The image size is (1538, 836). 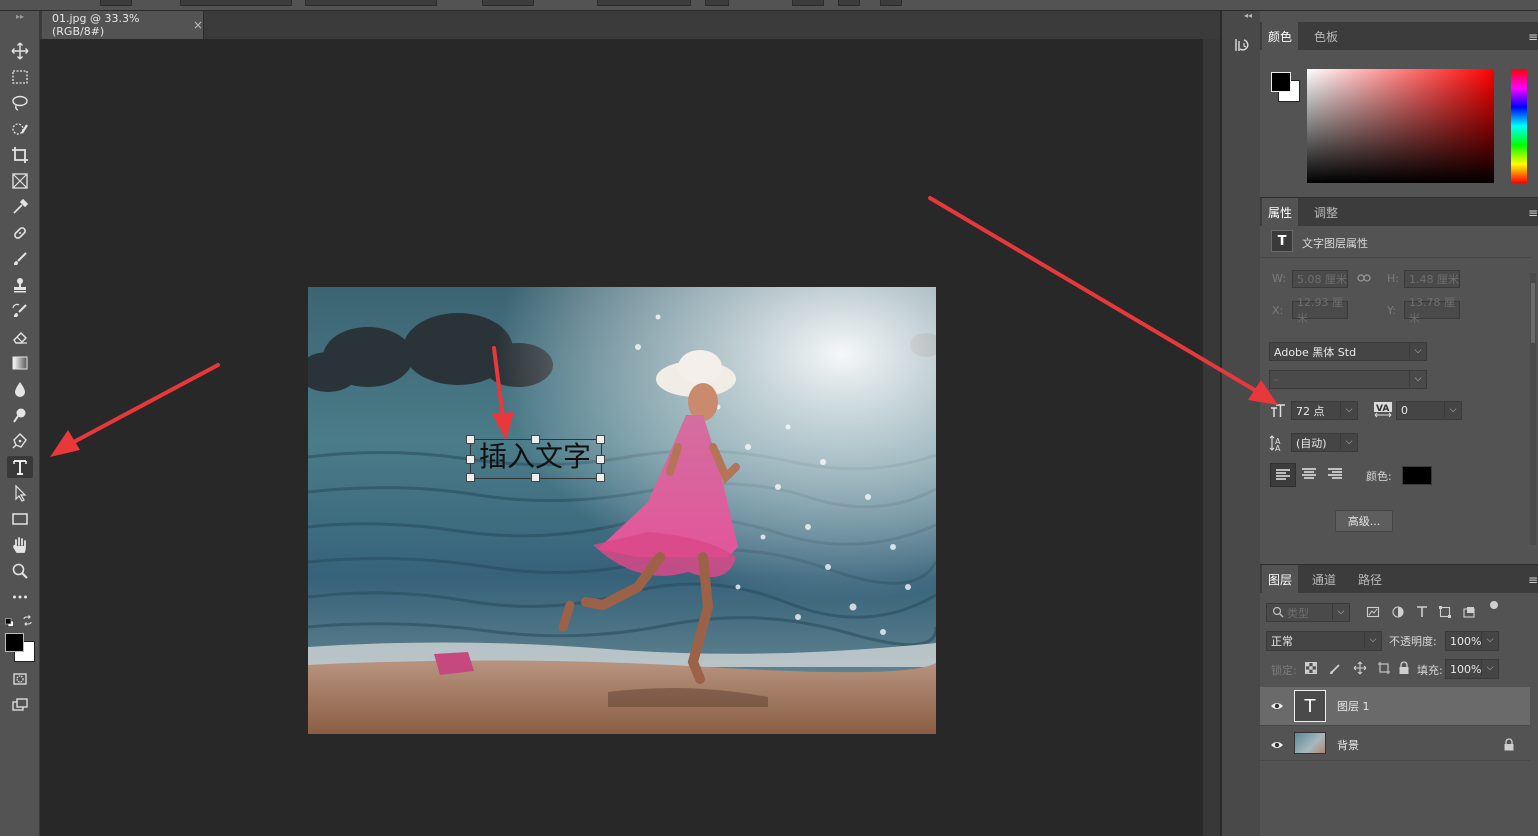 I want to click on filter-type-icon, so click(x=1422, y=612).